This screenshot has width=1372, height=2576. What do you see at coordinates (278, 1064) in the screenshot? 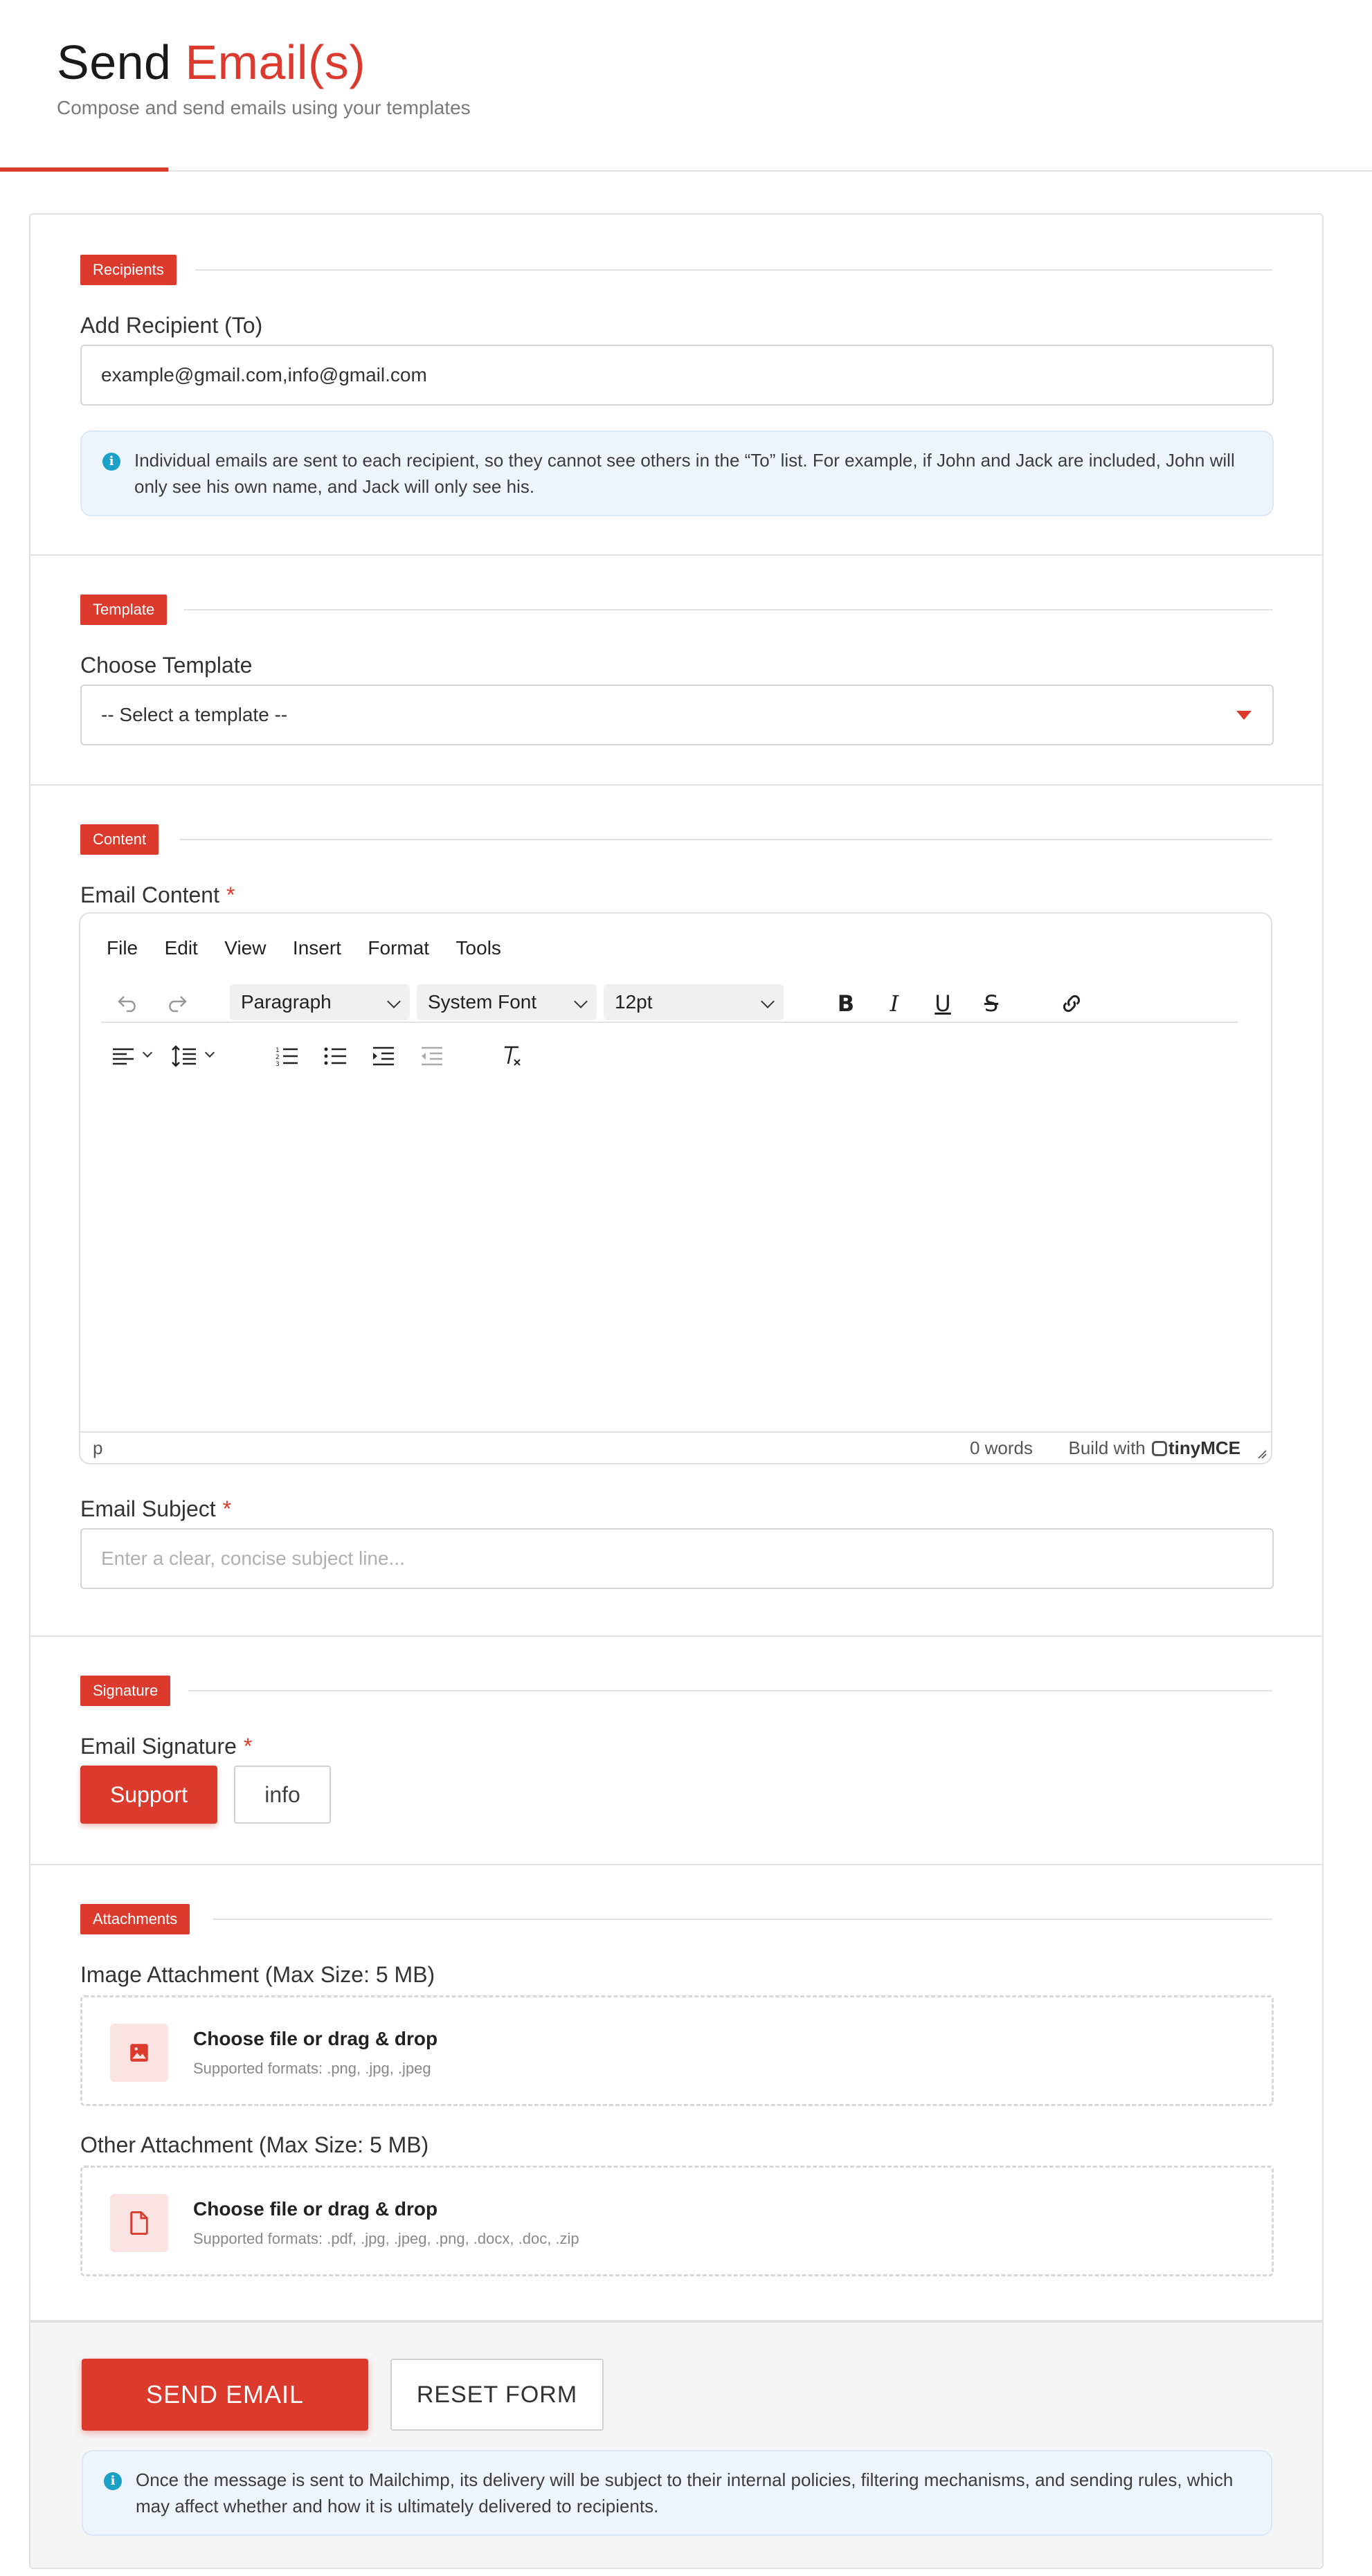
I see `svg-text: 3` at bounding box center [278, 1064].